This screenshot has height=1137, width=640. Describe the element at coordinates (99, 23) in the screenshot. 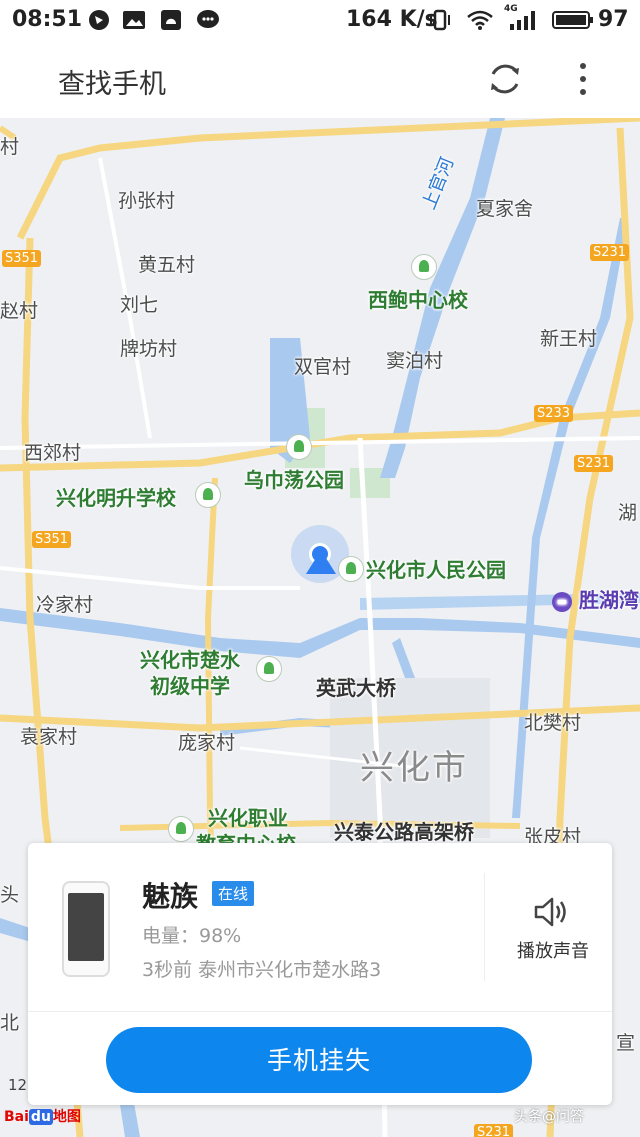

I see `browser-icon` at that location.